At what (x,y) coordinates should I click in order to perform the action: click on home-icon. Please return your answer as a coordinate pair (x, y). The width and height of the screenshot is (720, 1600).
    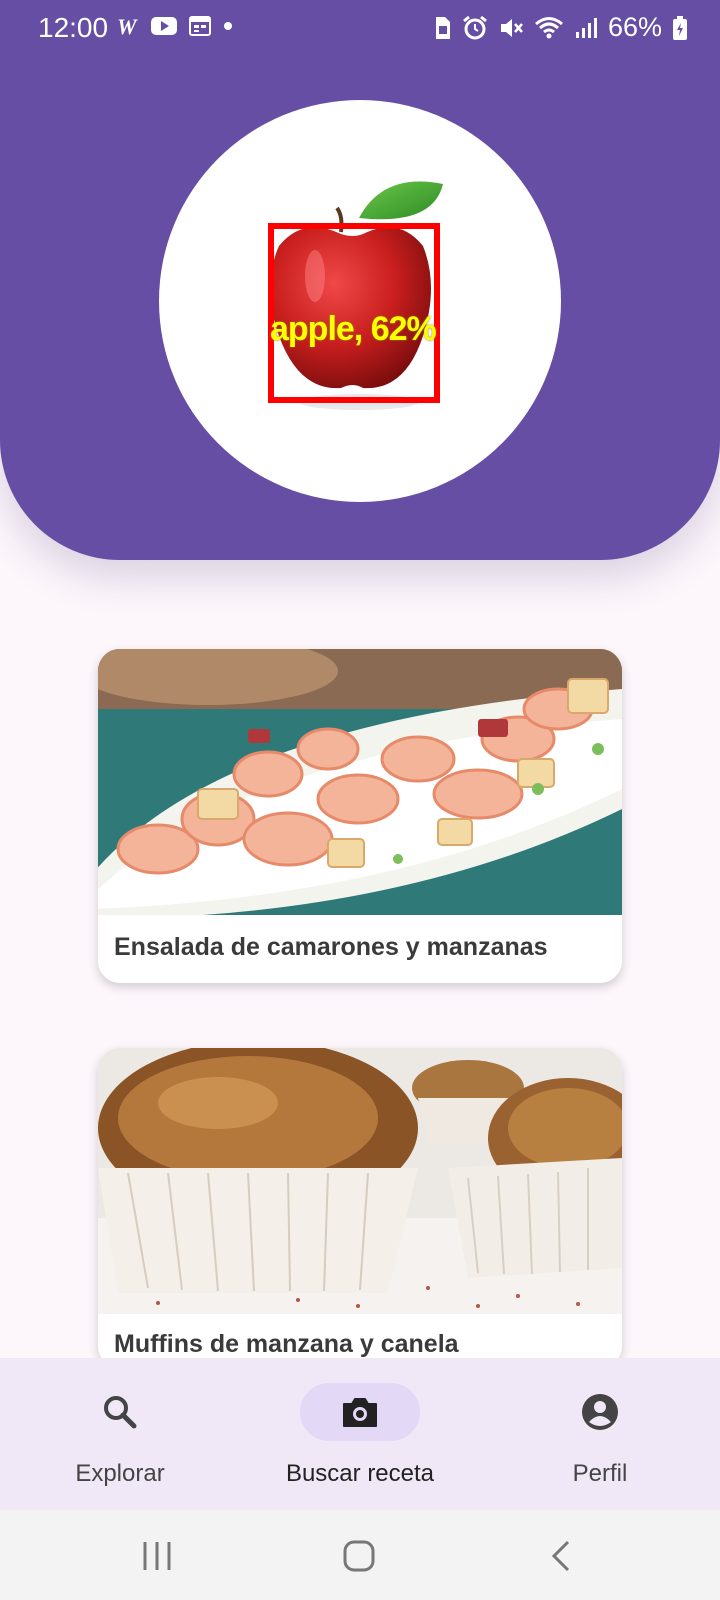
    Looking at the image, I should click on (359, 1556).